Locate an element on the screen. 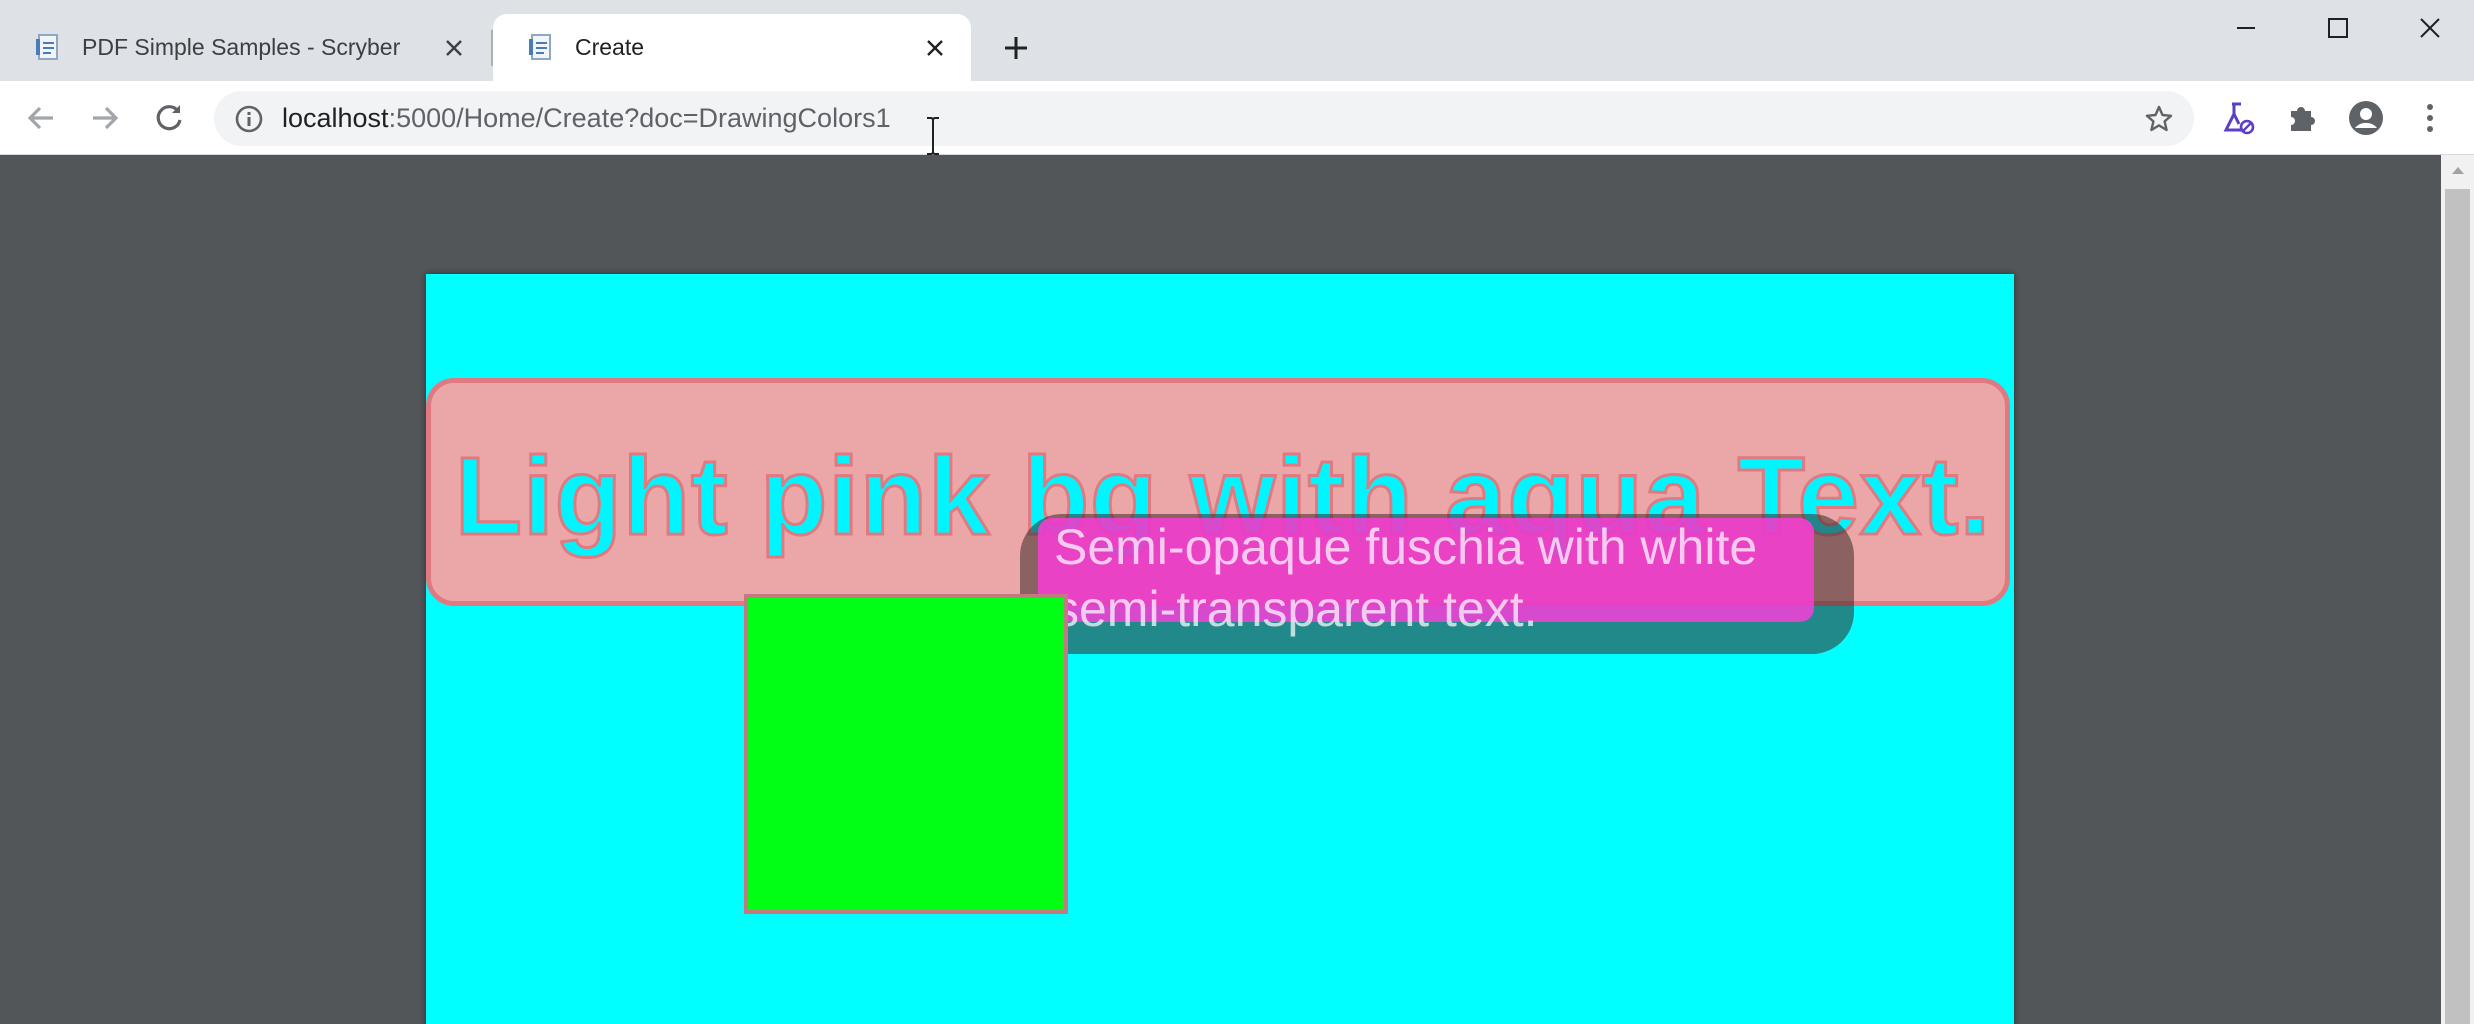 The height and width of the screenshot is (1024, 2474). flask-icon is located at coordinates (2239, 118).